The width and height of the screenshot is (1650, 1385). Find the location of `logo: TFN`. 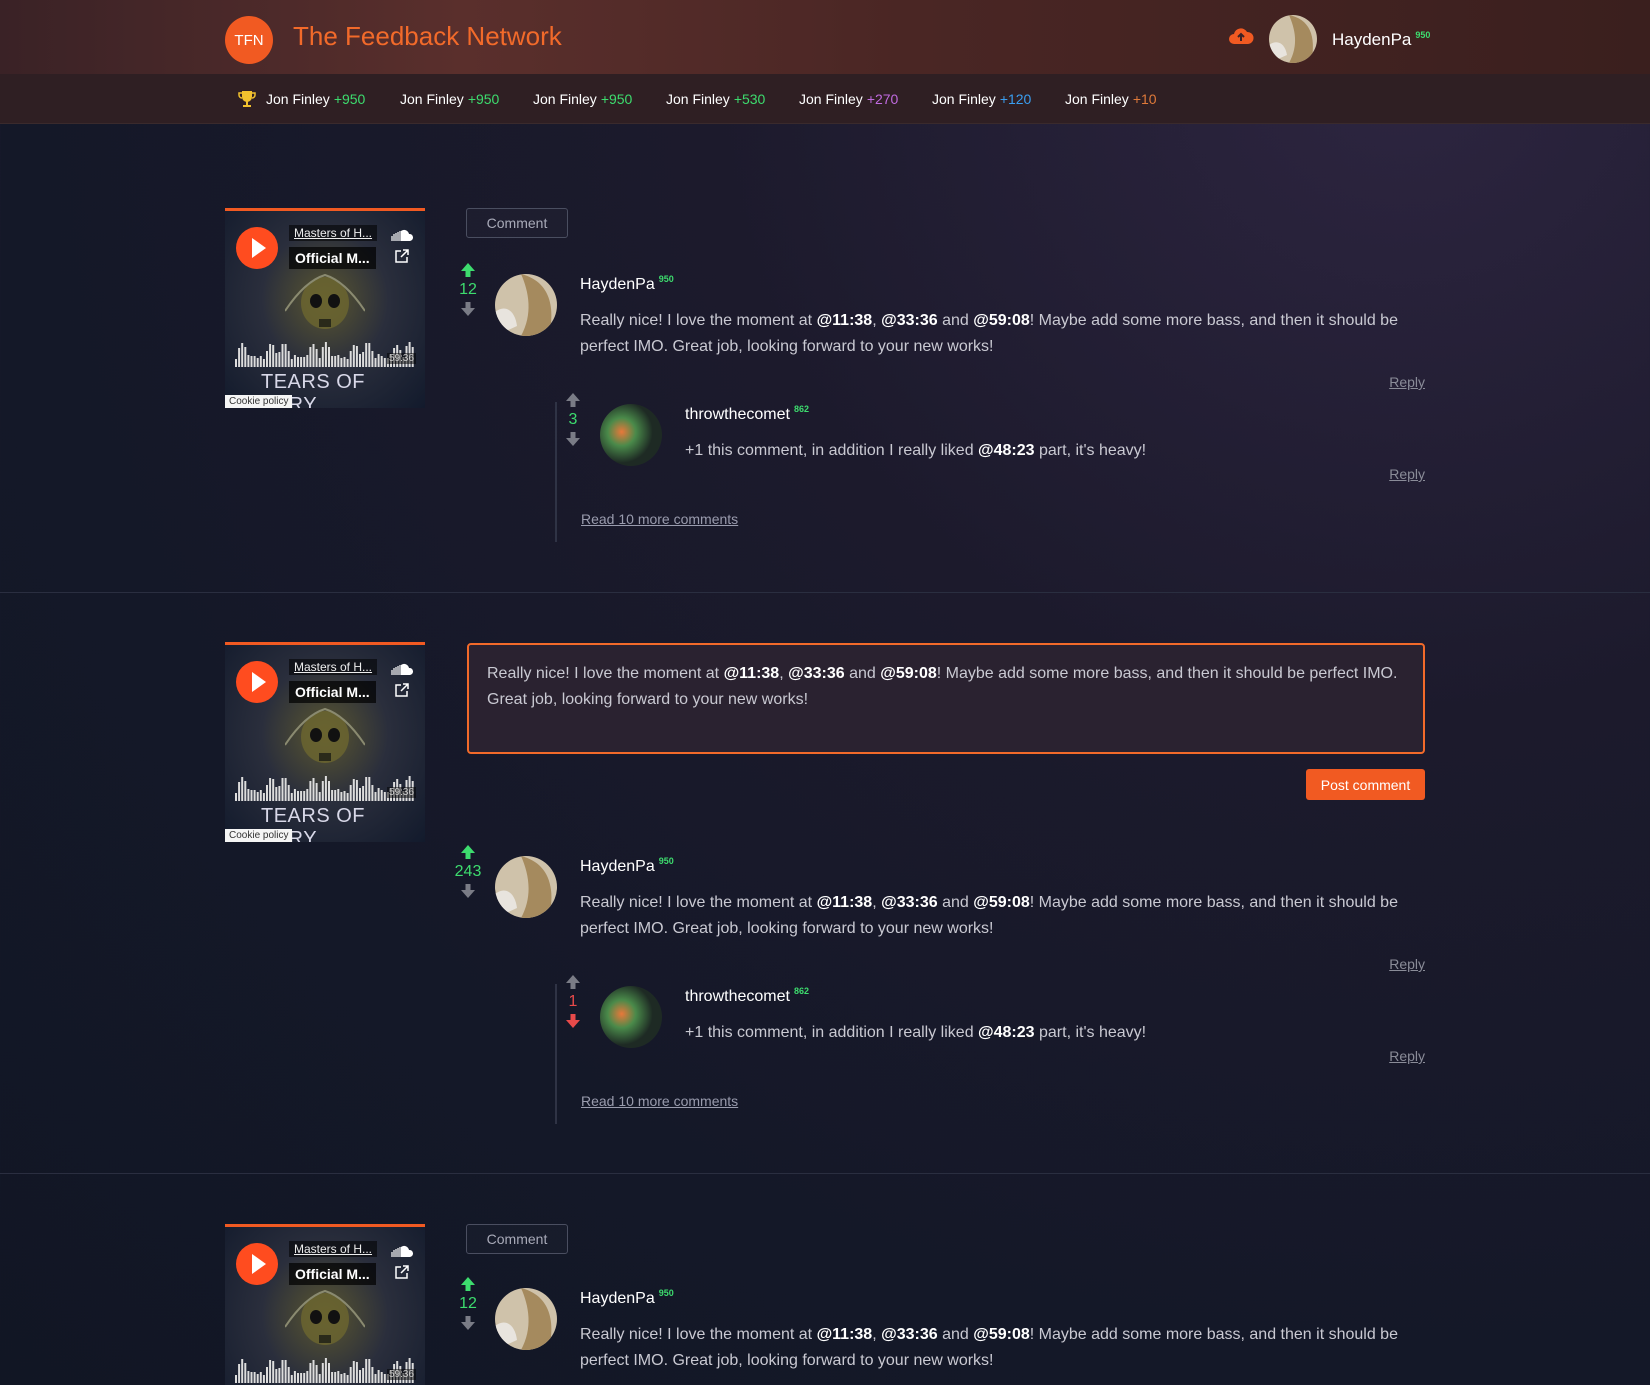

logo: TFN is located at coordinates (249, 40).